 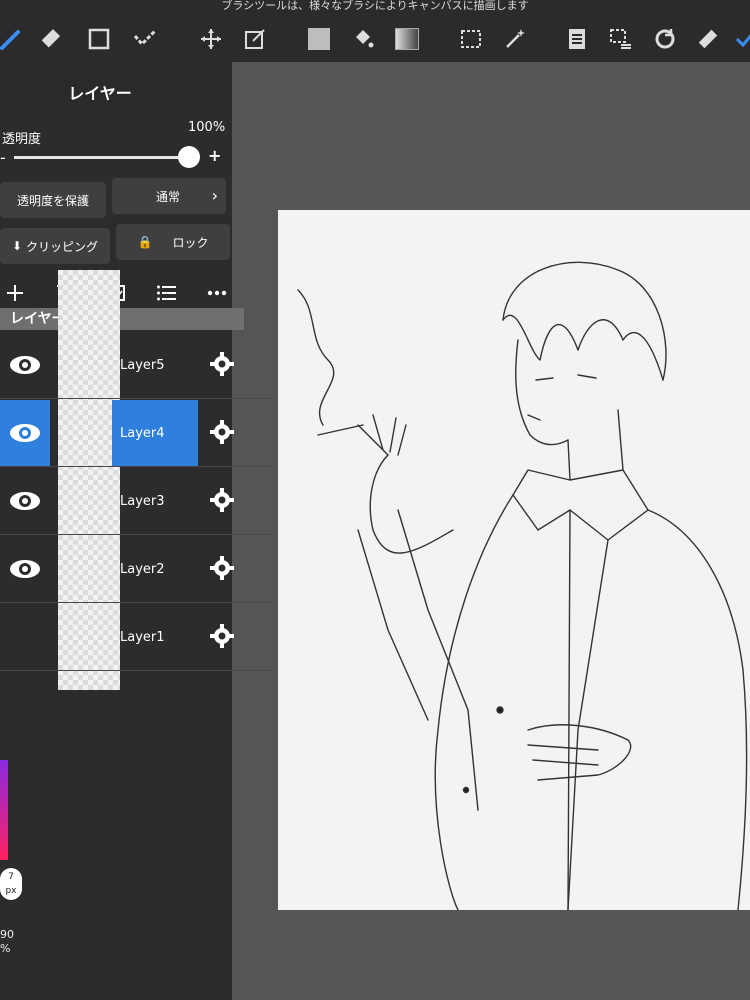 What do you see at coordinates (319, 39) in the screenshot?
I see `color-swatch-icon` at bounding box center [319, 39].